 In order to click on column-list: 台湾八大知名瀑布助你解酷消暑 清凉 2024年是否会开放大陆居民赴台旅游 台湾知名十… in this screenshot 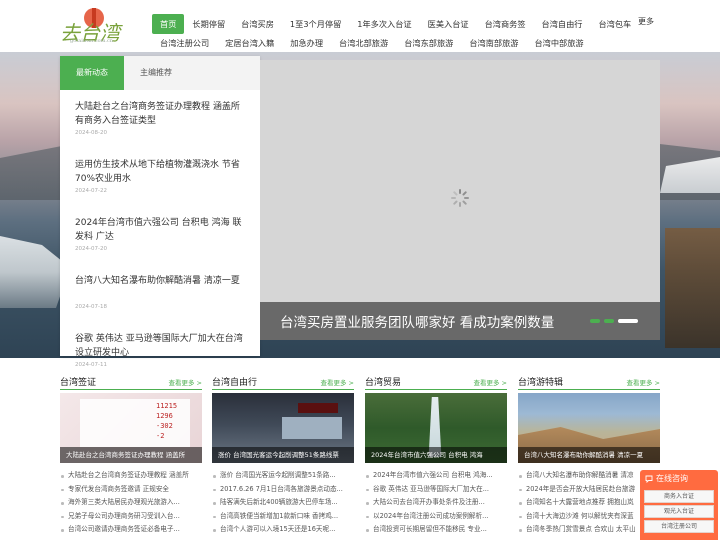, I will do `click(589, 503)`.